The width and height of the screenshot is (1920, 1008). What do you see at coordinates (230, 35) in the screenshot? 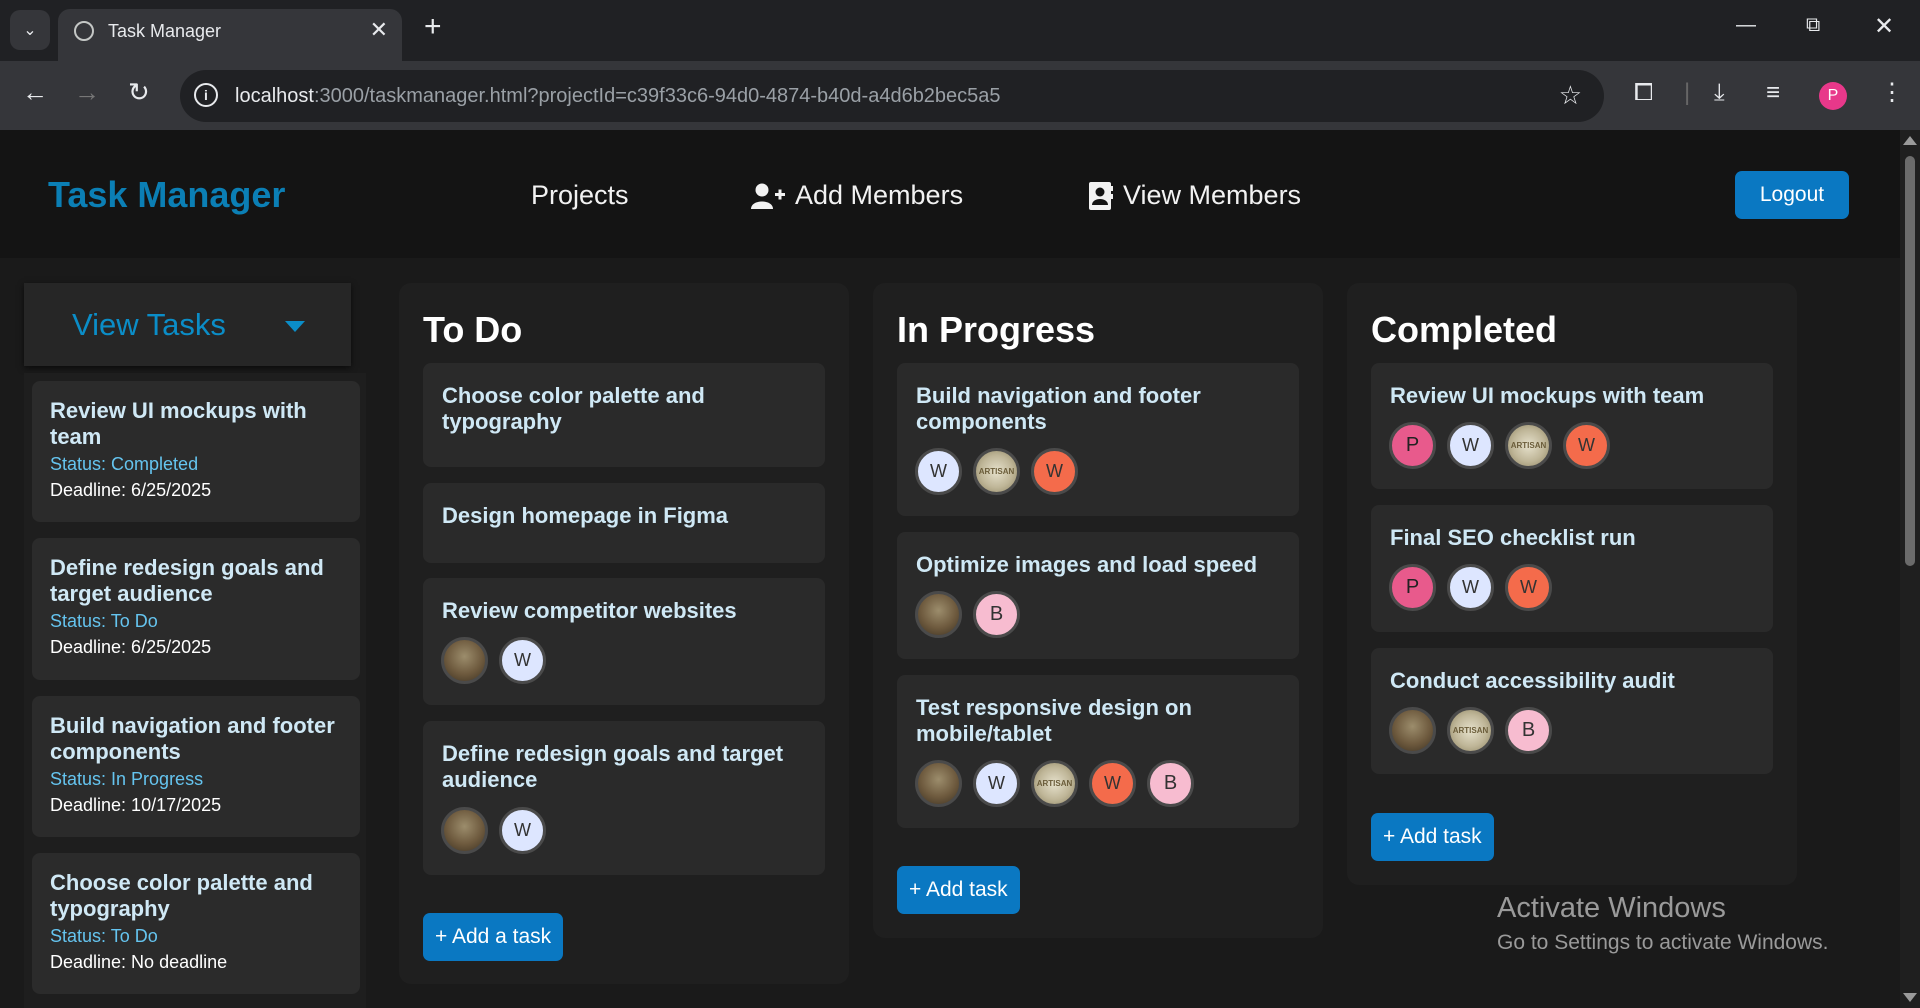
I see `browser-tab: Task Manager ✕` at bounding box center [230, 35].